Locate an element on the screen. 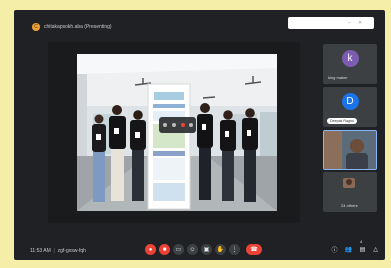 The height and width of the screenshot is (268, 391). participant-video-feed is located at coordinates (350, 150).